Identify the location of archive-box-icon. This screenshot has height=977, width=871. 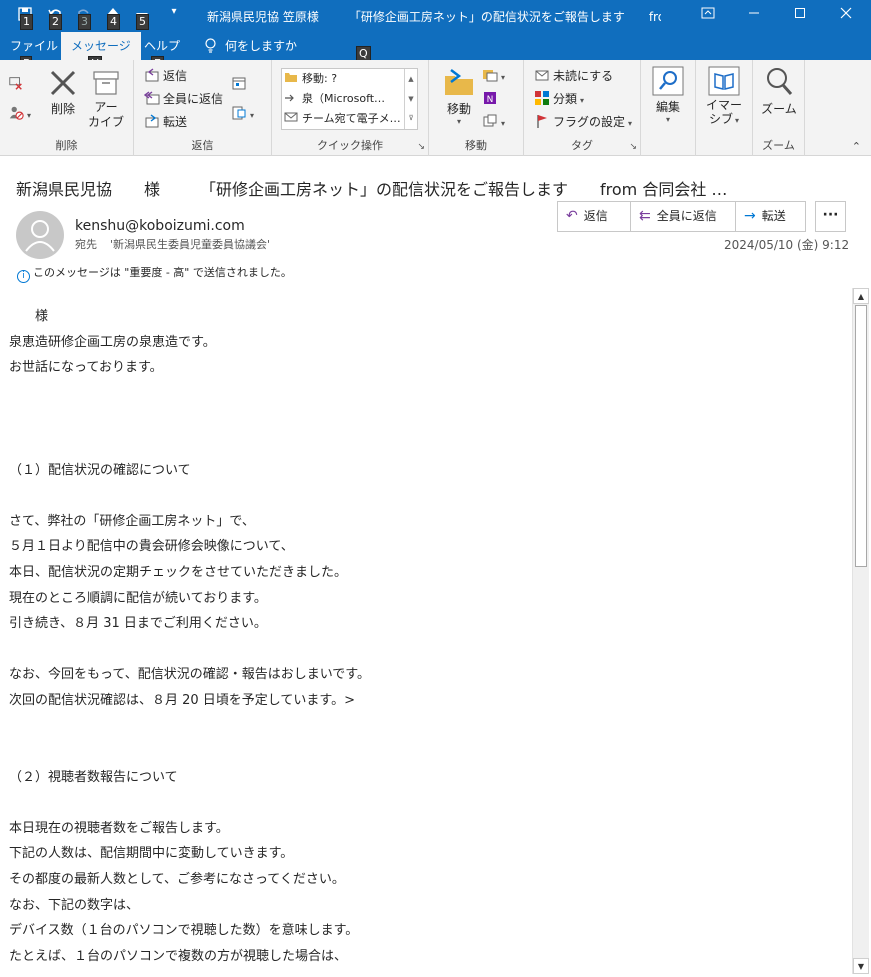
(106, 83).